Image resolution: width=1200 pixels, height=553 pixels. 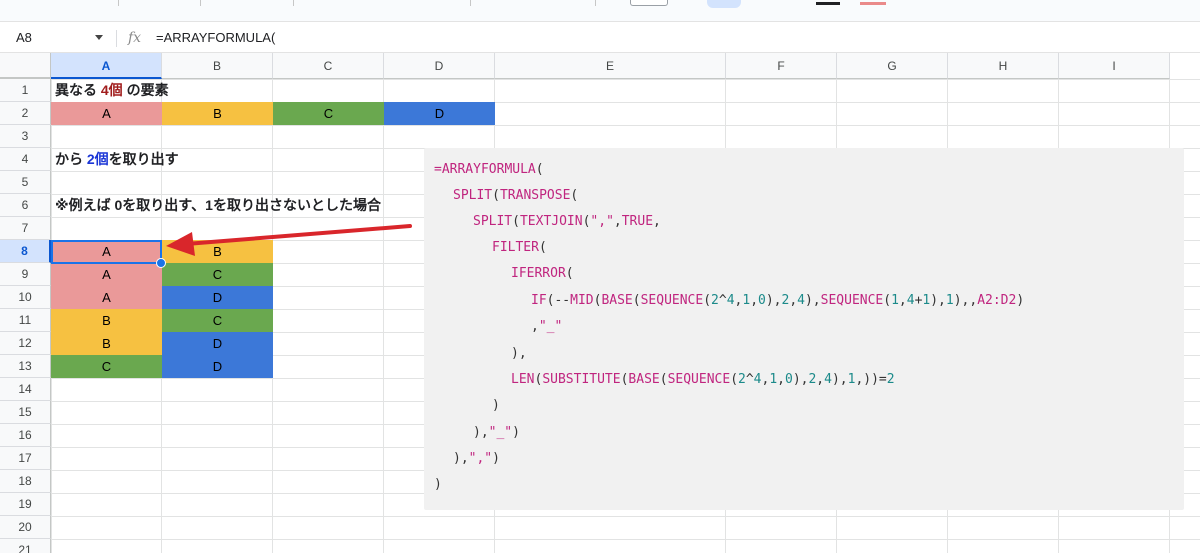 I want to click on annotation-arrow, so click(x=289, y=240).